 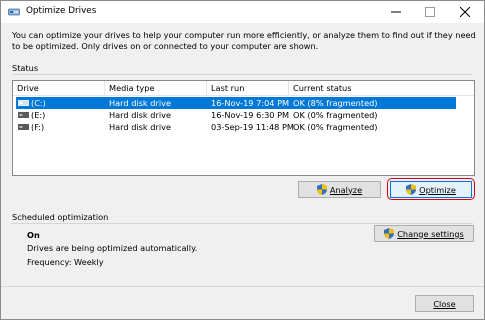 What do you see at coordinates (38, 127) in the screenshot?
I see `drive-name: (F:)` at bounding box center [38, 127].